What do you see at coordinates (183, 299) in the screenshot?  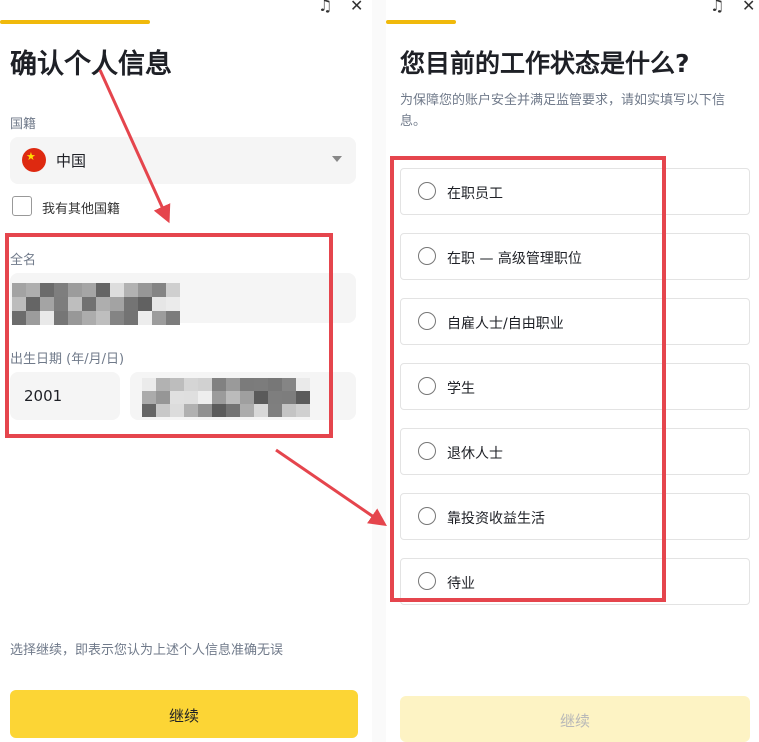 I see `fullname-input` at bounding box center [183, 299].